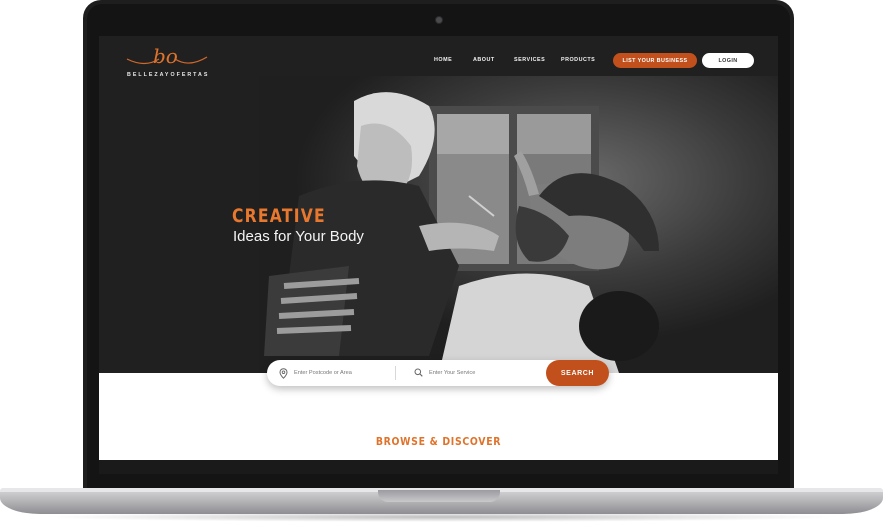 The height and width of the screenshot is (528, 883). I want to click on logo-script-text: bo, so click(165, 56).